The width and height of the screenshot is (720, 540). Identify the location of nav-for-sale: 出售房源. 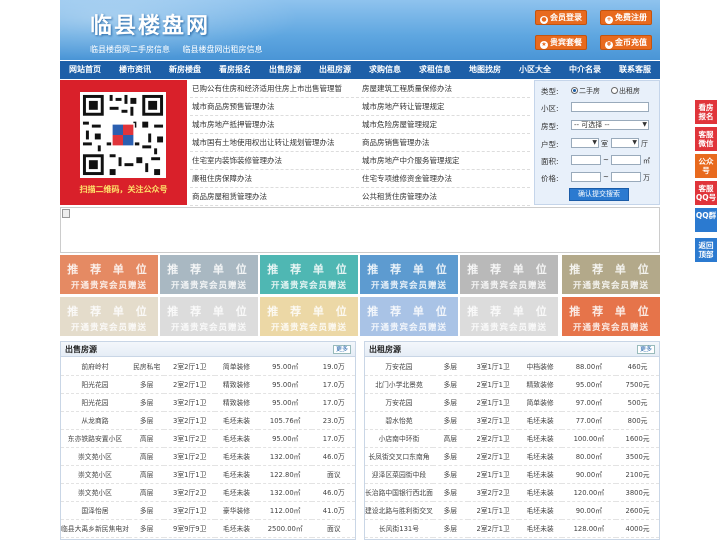
(285, 70).